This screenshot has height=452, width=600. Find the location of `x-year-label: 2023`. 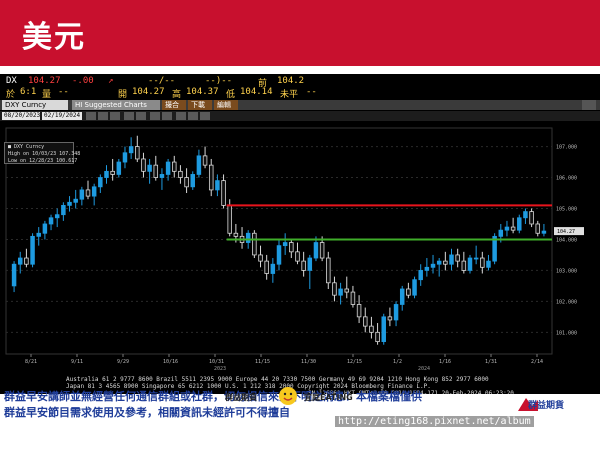

x-year-label: 2023 is located at coordinates (220, 369).